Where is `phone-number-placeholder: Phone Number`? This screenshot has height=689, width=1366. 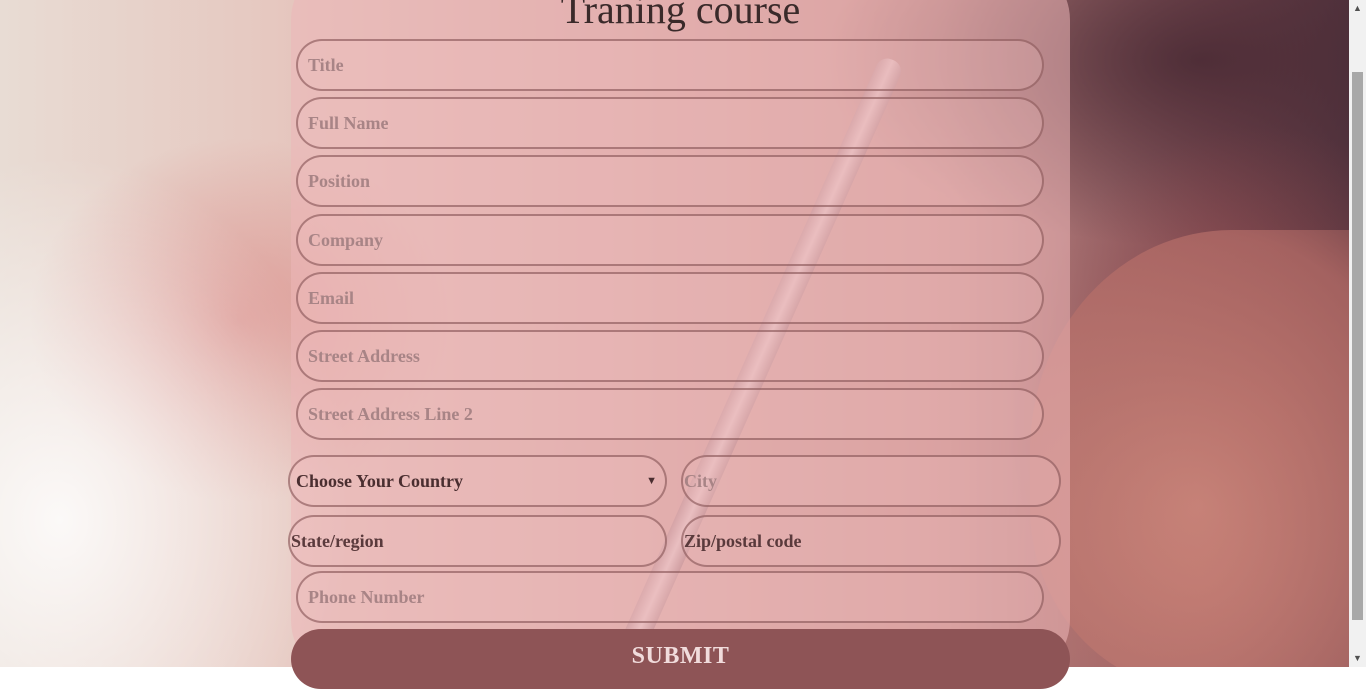
phone-number-placeholder: Phone Number is located at coordinates (366, 596).